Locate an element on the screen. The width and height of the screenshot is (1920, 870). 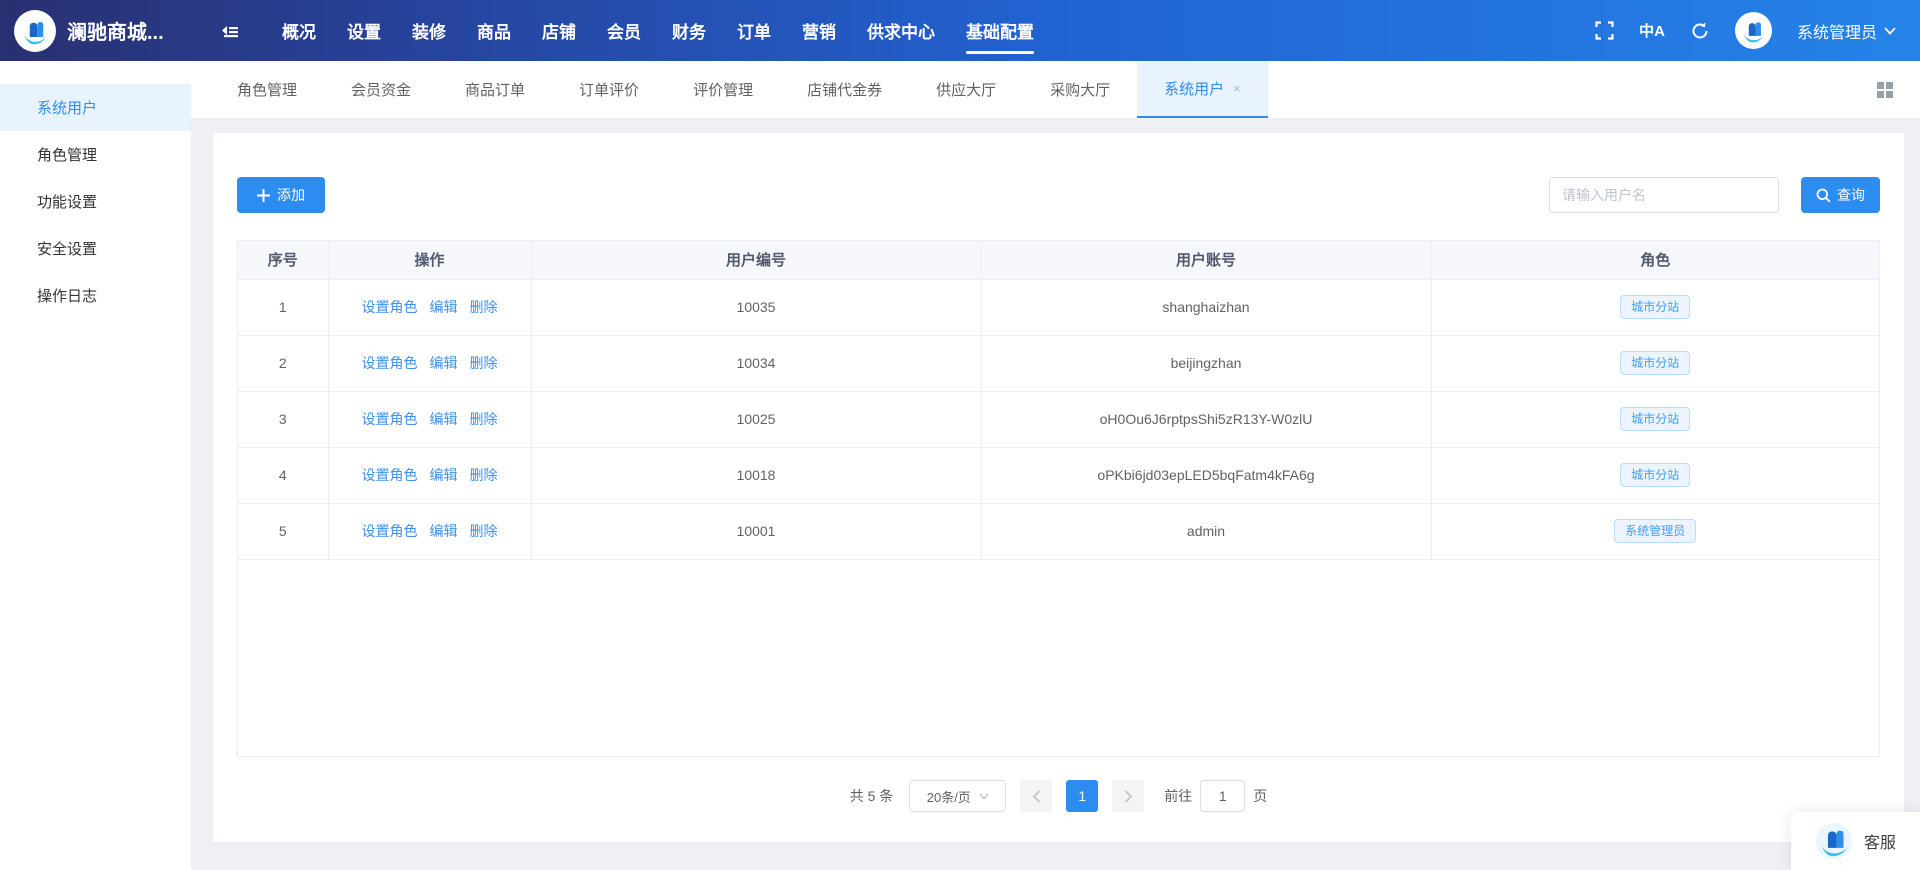
tab-supply-hall: 供应大厅 is located at coordinates (966, 89).